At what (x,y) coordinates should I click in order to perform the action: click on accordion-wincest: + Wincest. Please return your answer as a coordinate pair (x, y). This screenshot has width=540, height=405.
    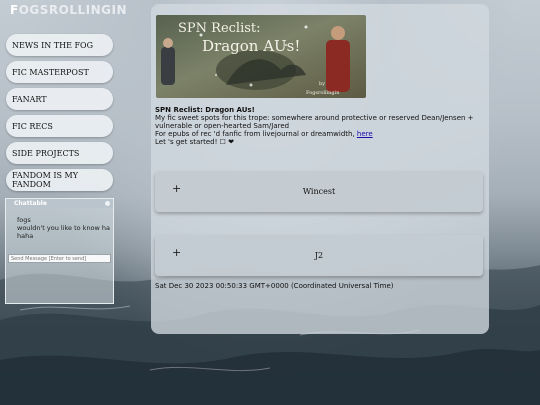
    Looking at the image, I should click on (319, 191).